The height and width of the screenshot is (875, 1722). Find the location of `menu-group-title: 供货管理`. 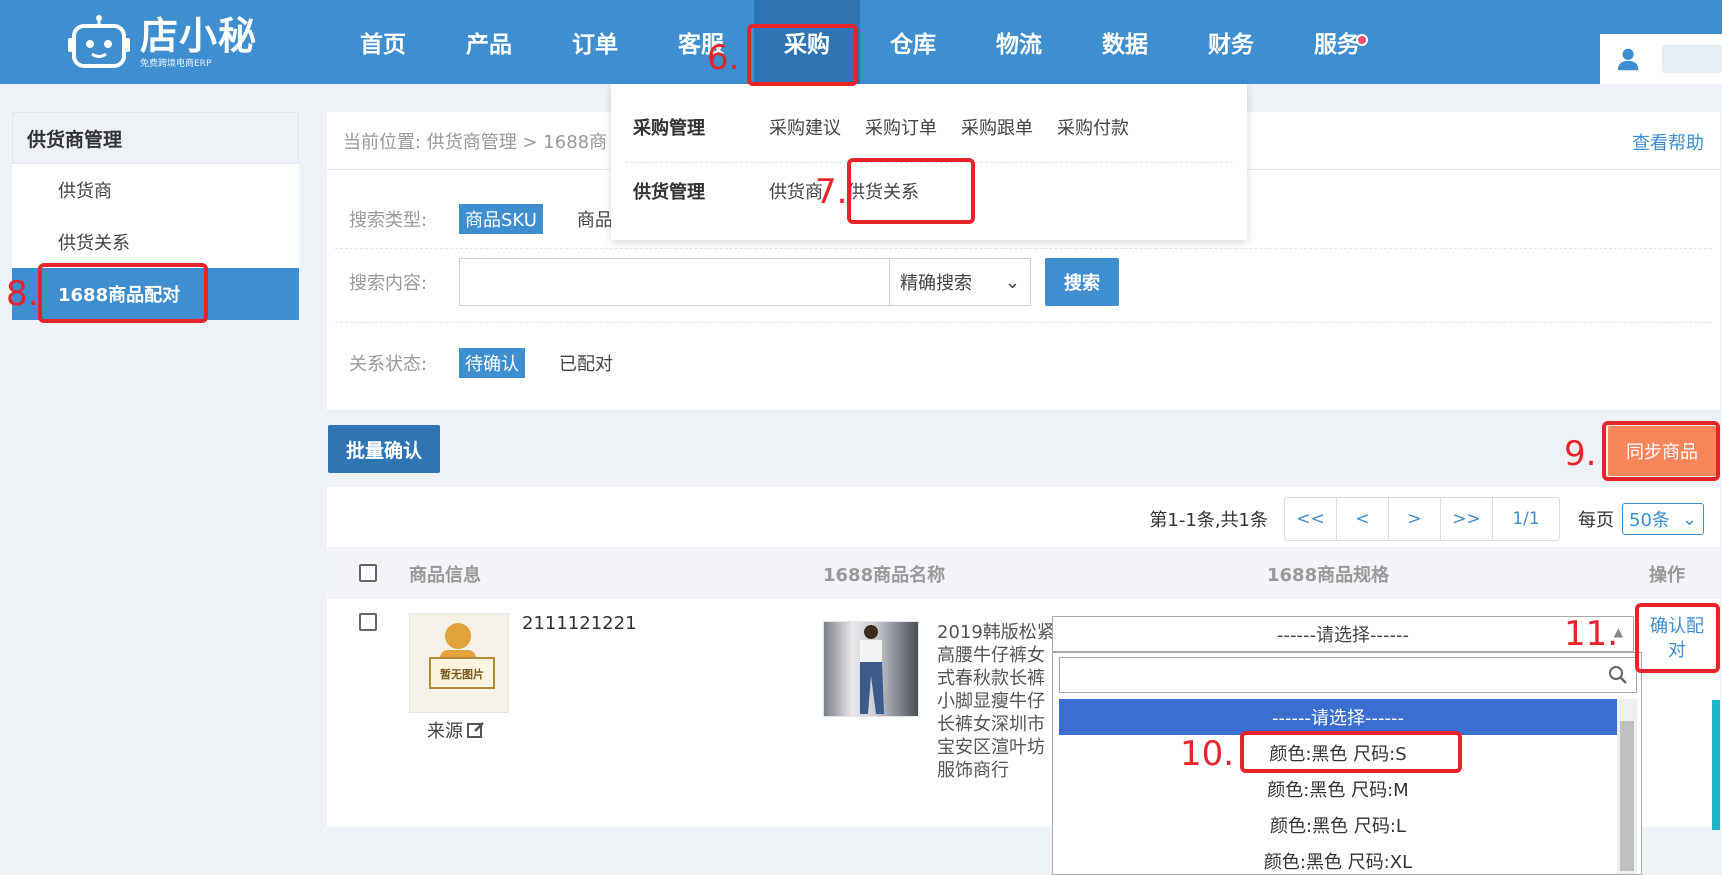

menu-group-title: 供货管理 is located at coordinates (669, 192).